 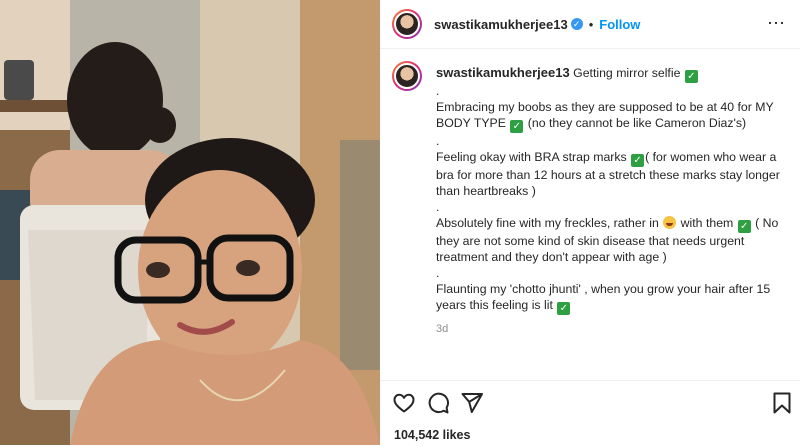 I want to click on follow-button: Follow, so click(x=619, y=24).